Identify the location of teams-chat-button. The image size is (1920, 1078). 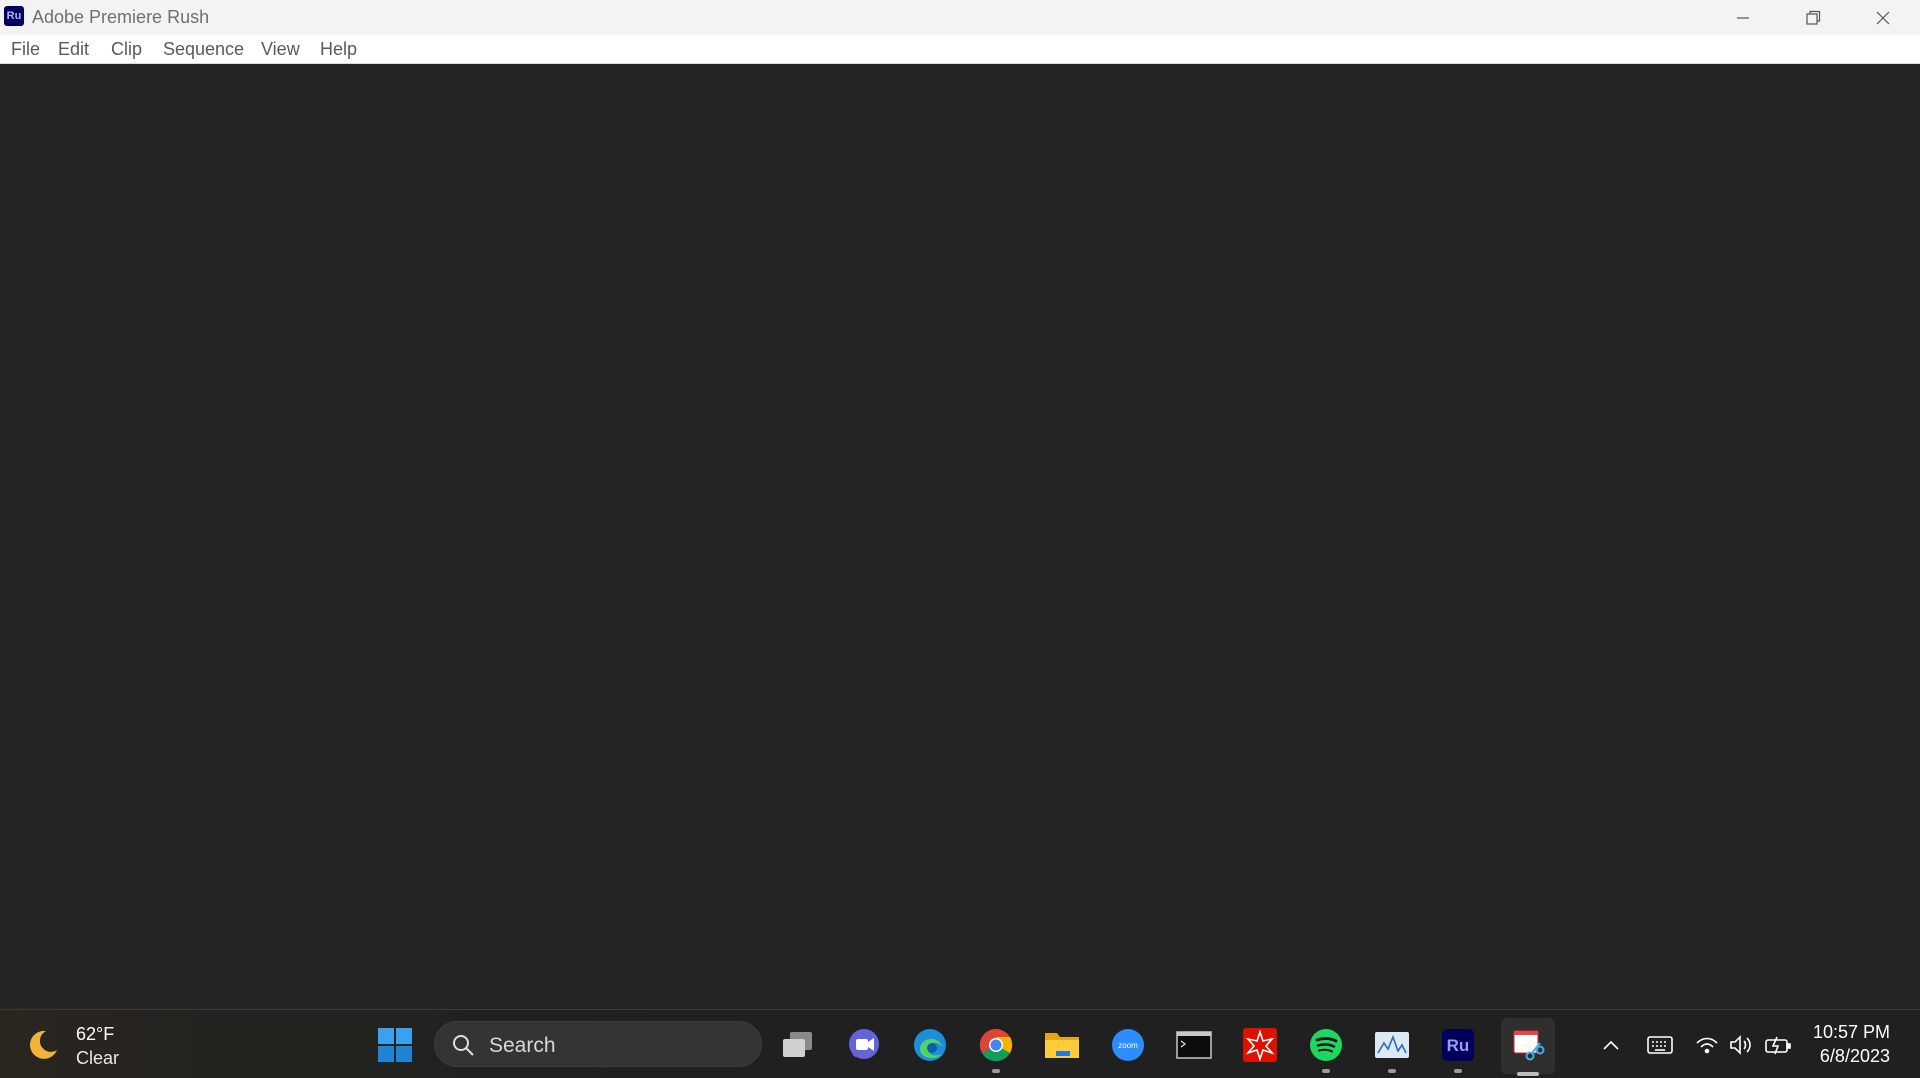
(864, 1045).